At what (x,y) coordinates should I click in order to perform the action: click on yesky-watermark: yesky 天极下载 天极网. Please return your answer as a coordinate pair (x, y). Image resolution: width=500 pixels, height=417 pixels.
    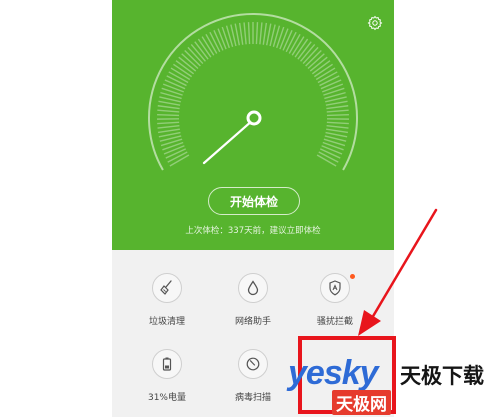
    Looking at the image, I should click on (394, 384).